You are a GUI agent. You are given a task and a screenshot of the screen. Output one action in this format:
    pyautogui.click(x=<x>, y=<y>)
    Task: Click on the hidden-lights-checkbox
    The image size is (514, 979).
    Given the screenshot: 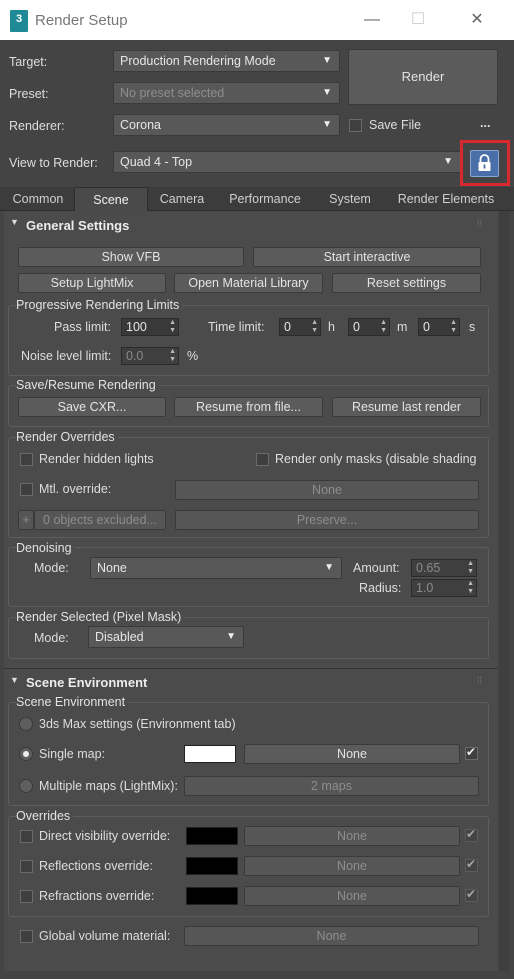 What is the action you would take?
    pyautogui.click(x=26, y=459)
    